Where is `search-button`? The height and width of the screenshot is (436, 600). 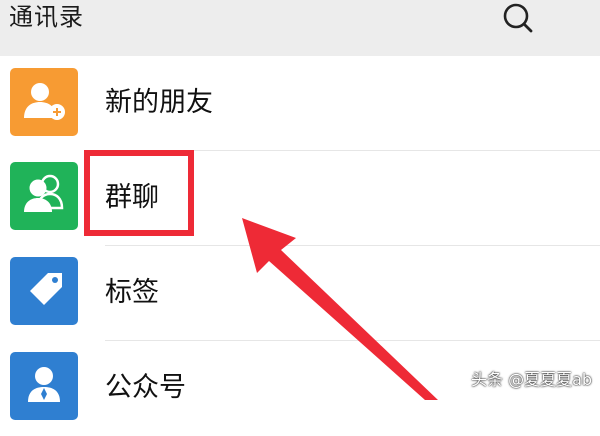 search-button is located at coordinates (518, 20).